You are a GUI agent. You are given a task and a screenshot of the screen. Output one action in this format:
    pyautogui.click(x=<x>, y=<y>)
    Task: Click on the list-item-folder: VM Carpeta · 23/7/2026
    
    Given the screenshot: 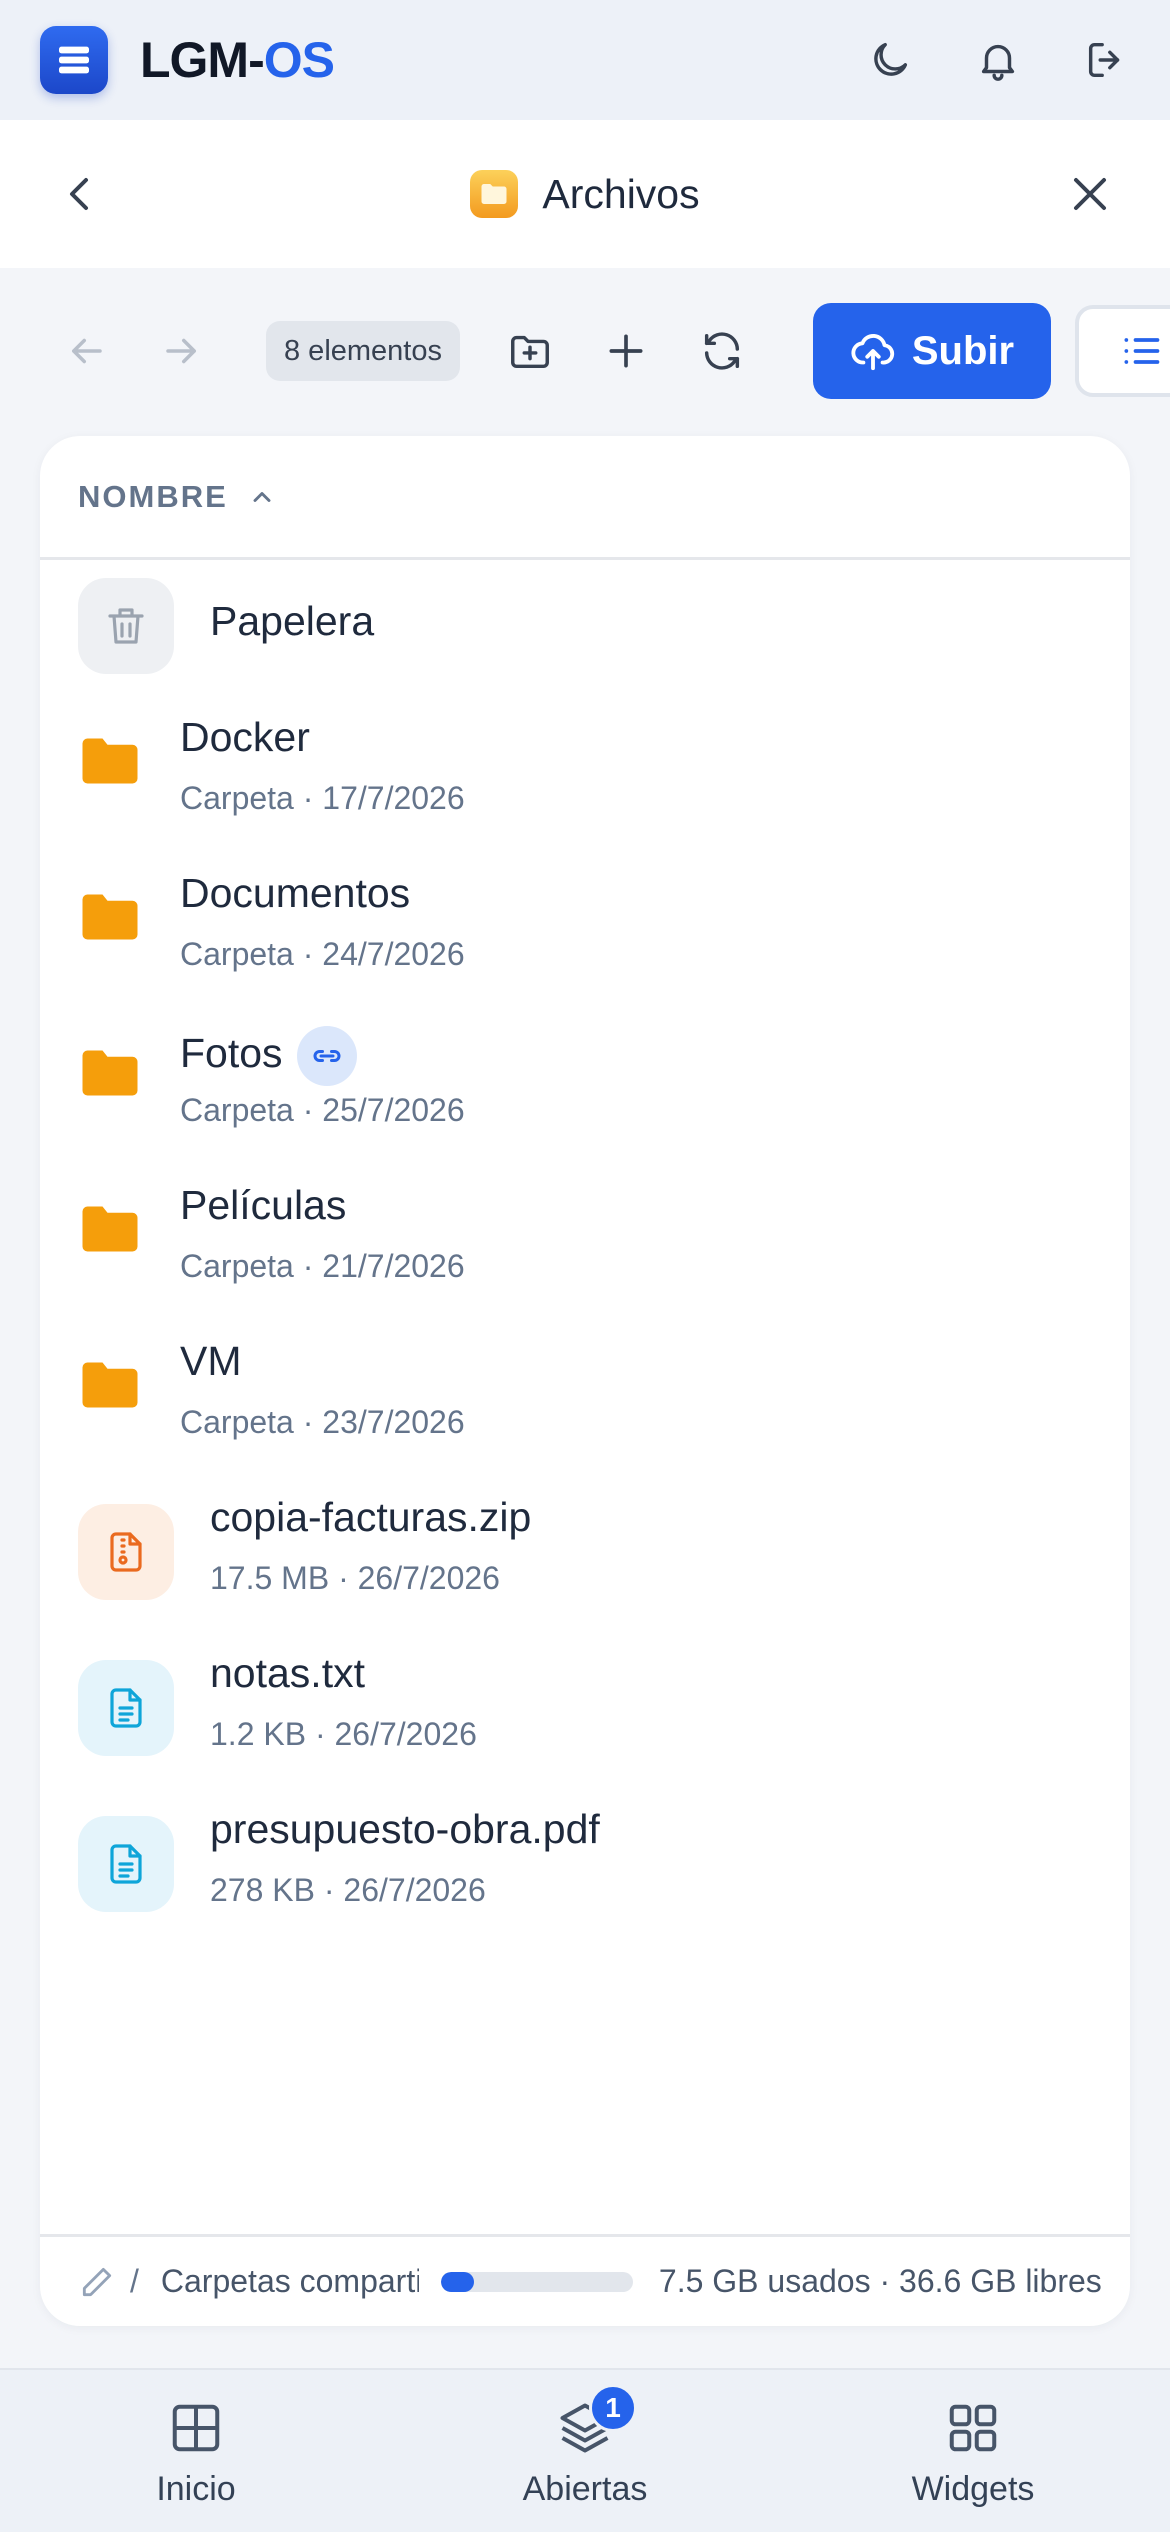 What is the action you would take?
    pyautogui.click(x=585, y=1408)
    